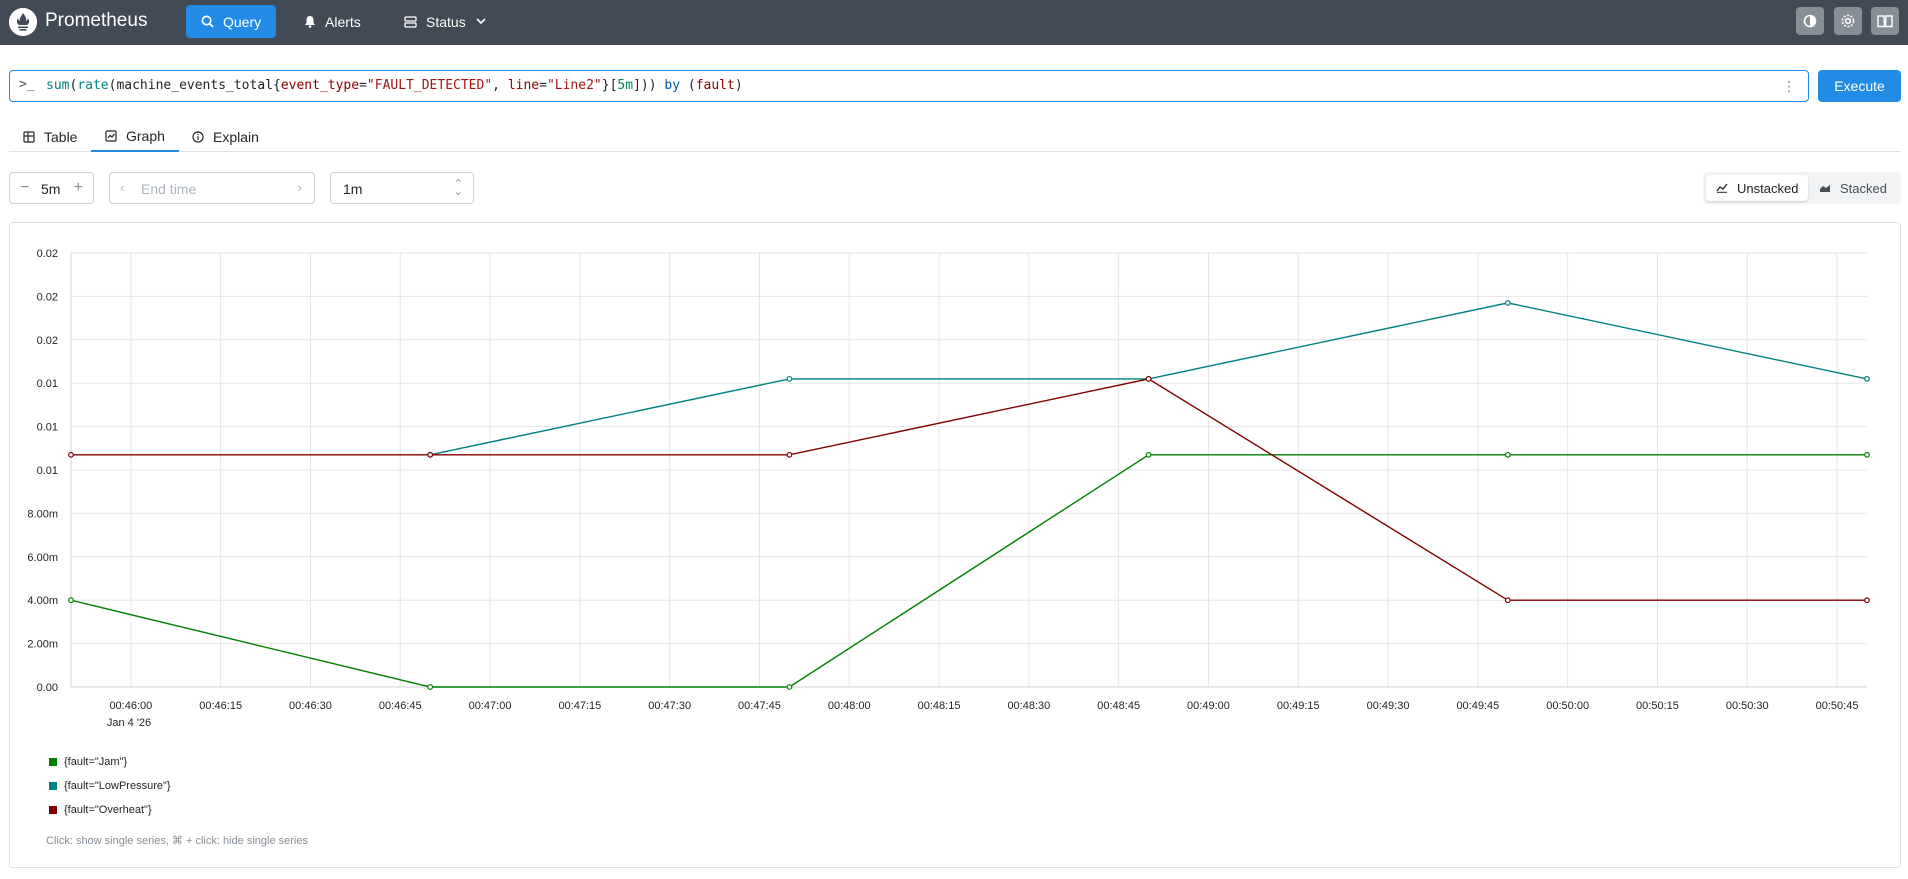  I want to click on x-date-label: Jan 4 '26, so click(129, 723).